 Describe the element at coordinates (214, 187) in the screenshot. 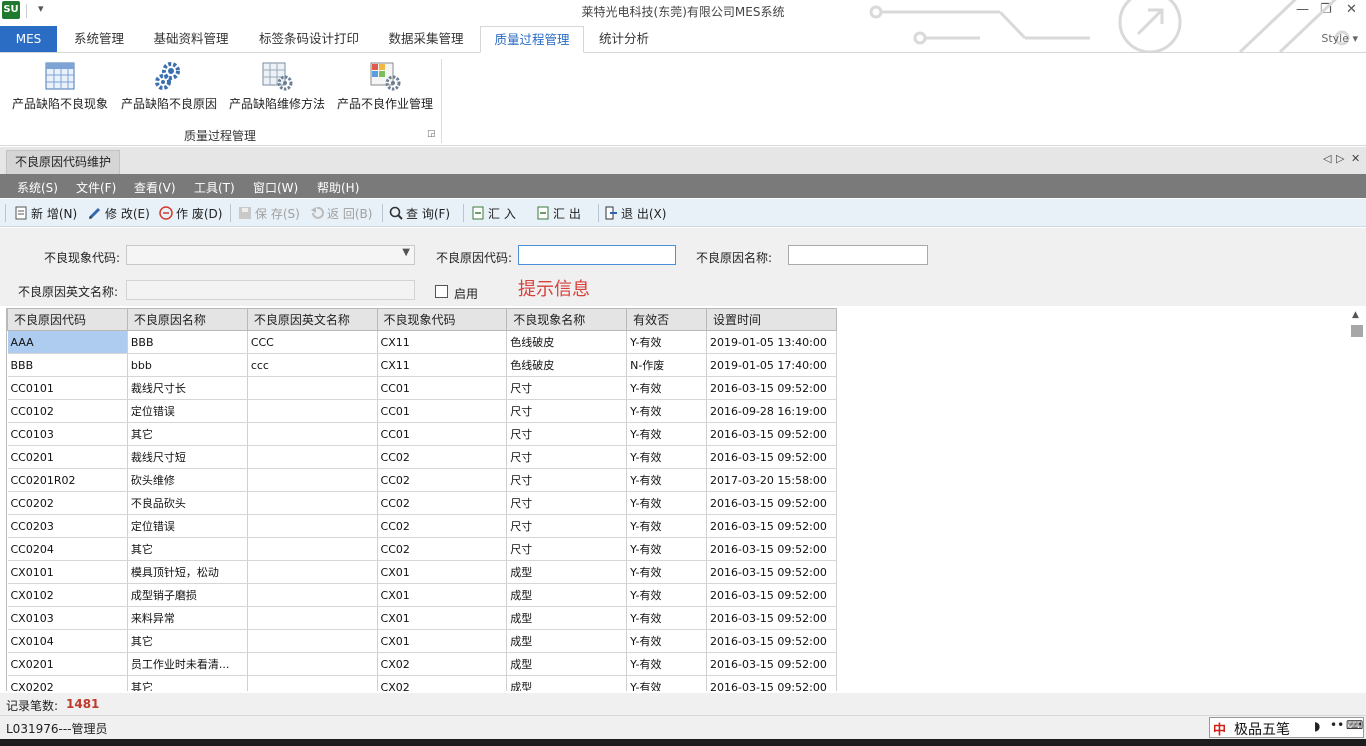

I see `menu-tools: 工具(T)` at that location.